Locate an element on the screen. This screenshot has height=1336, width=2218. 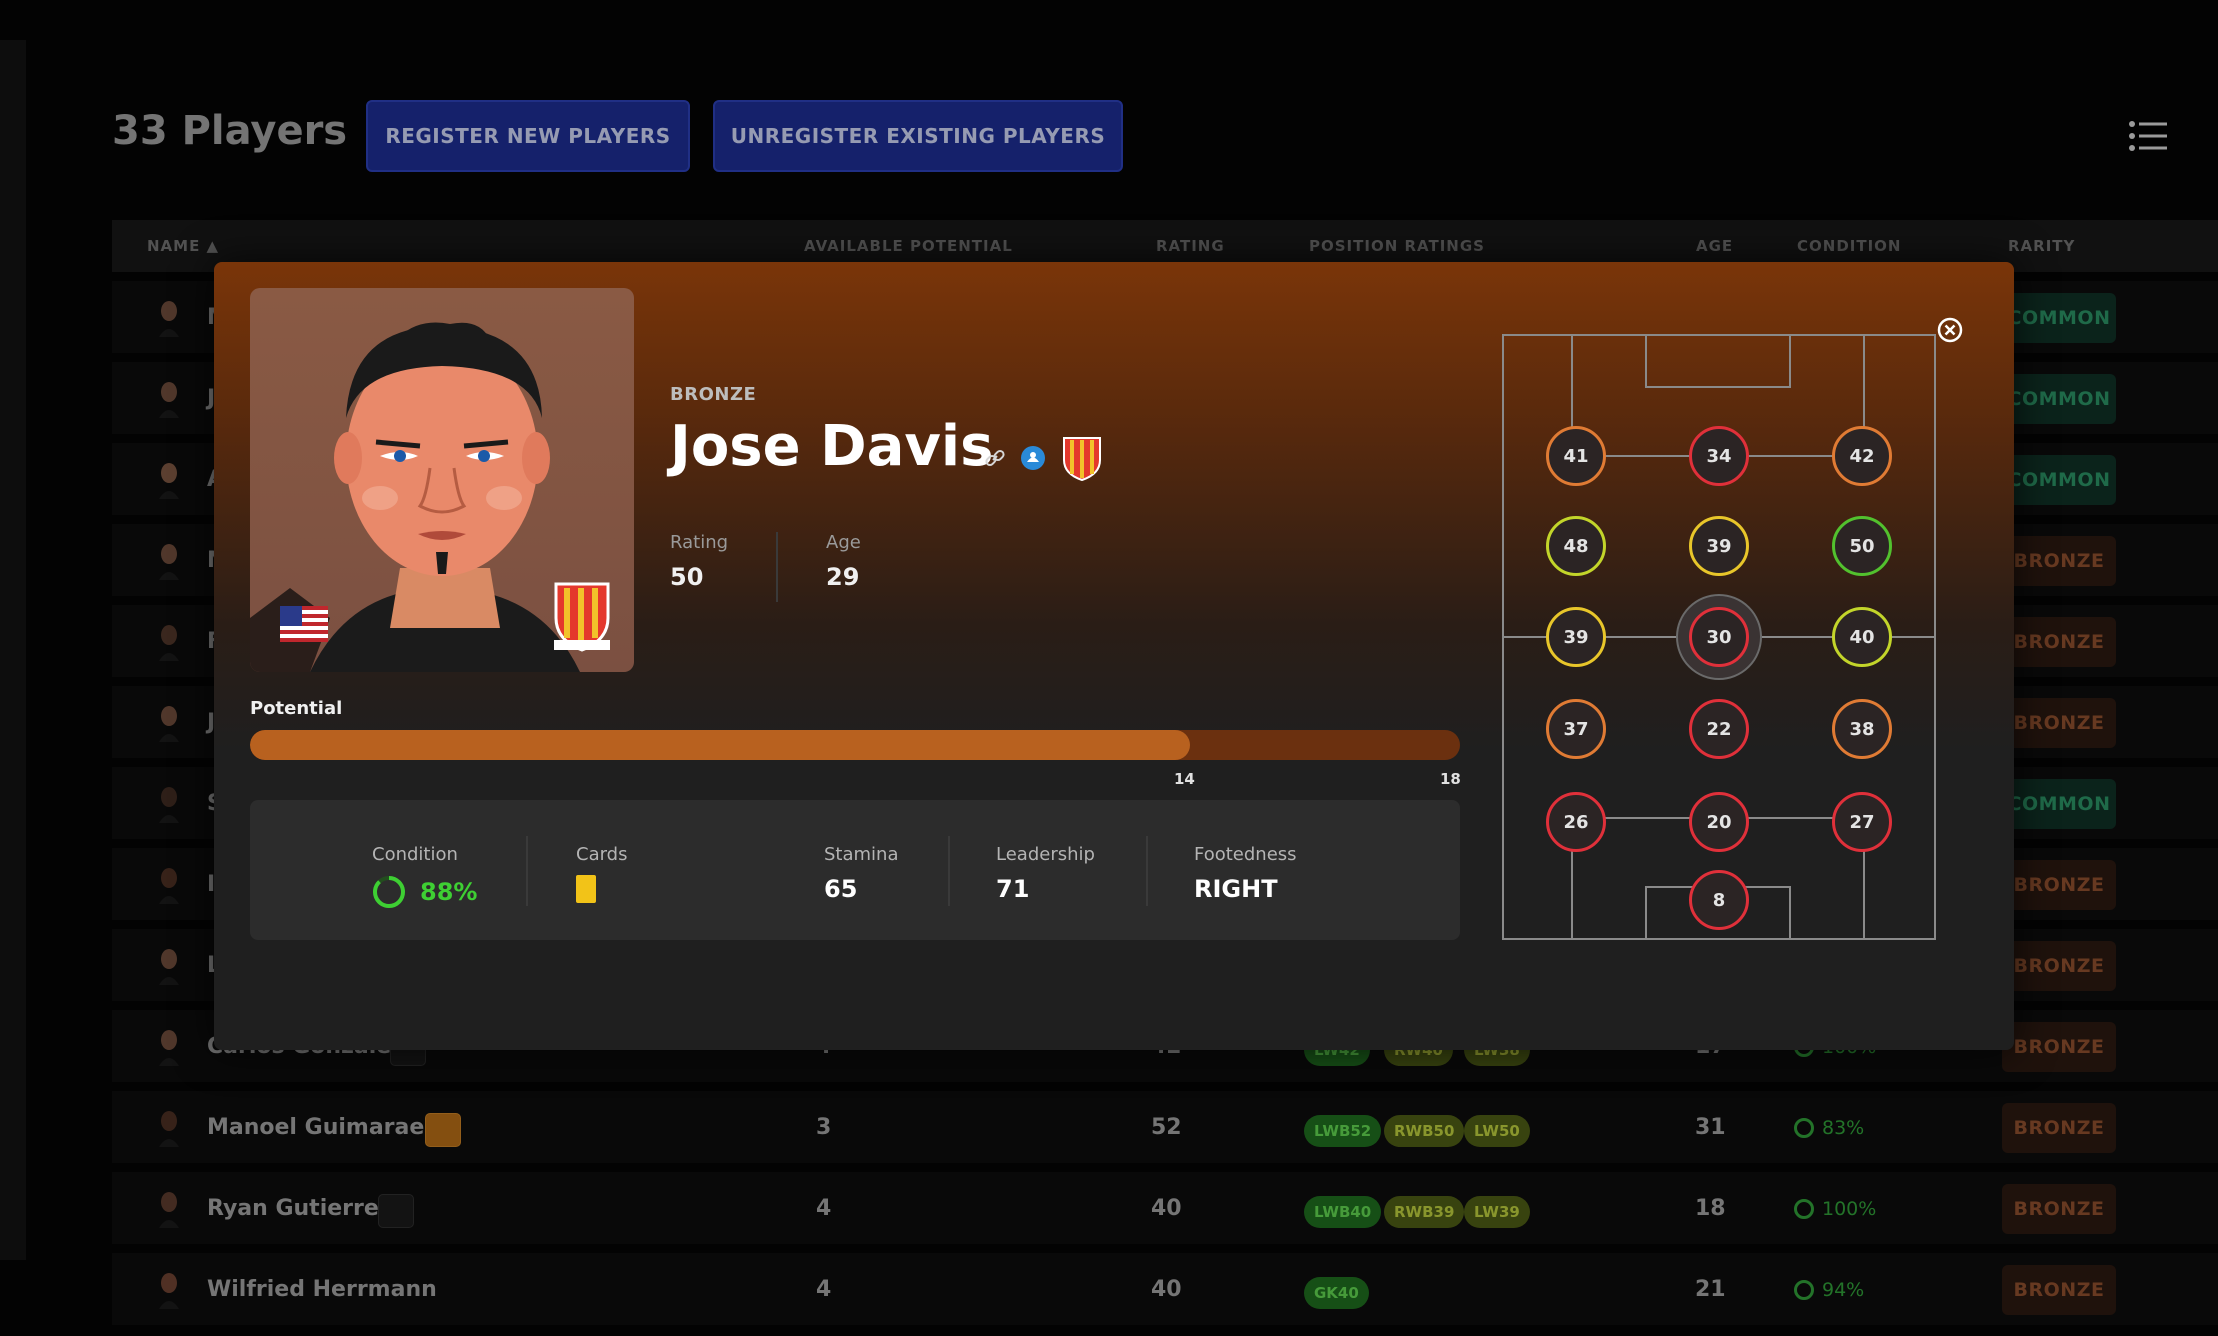
position-rating-node: 38 is located at coordinates (1862, 729).